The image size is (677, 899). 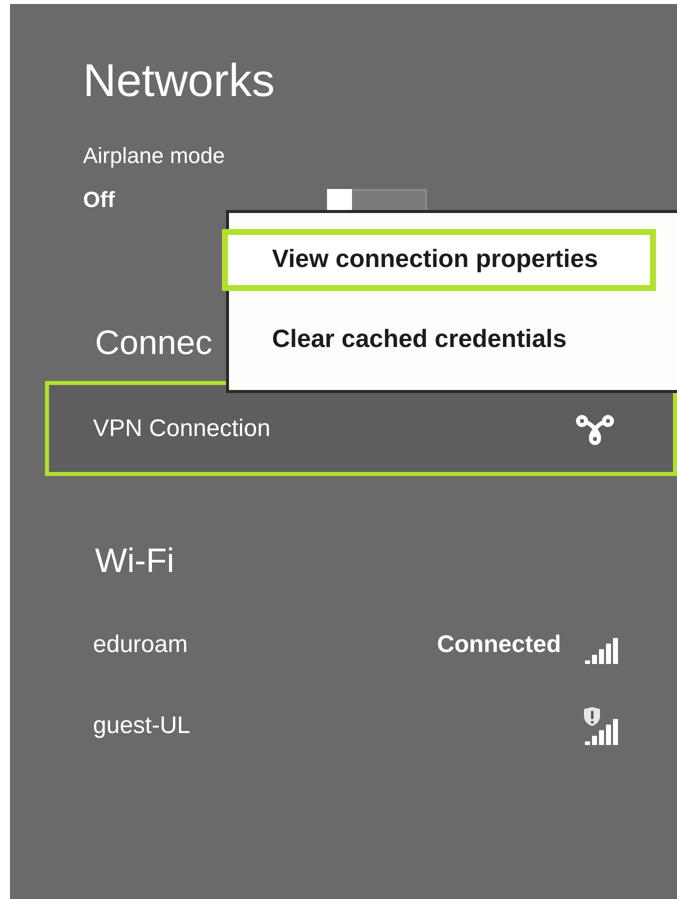 I want to click on status-label: Connected, so click(x=498, y=645).